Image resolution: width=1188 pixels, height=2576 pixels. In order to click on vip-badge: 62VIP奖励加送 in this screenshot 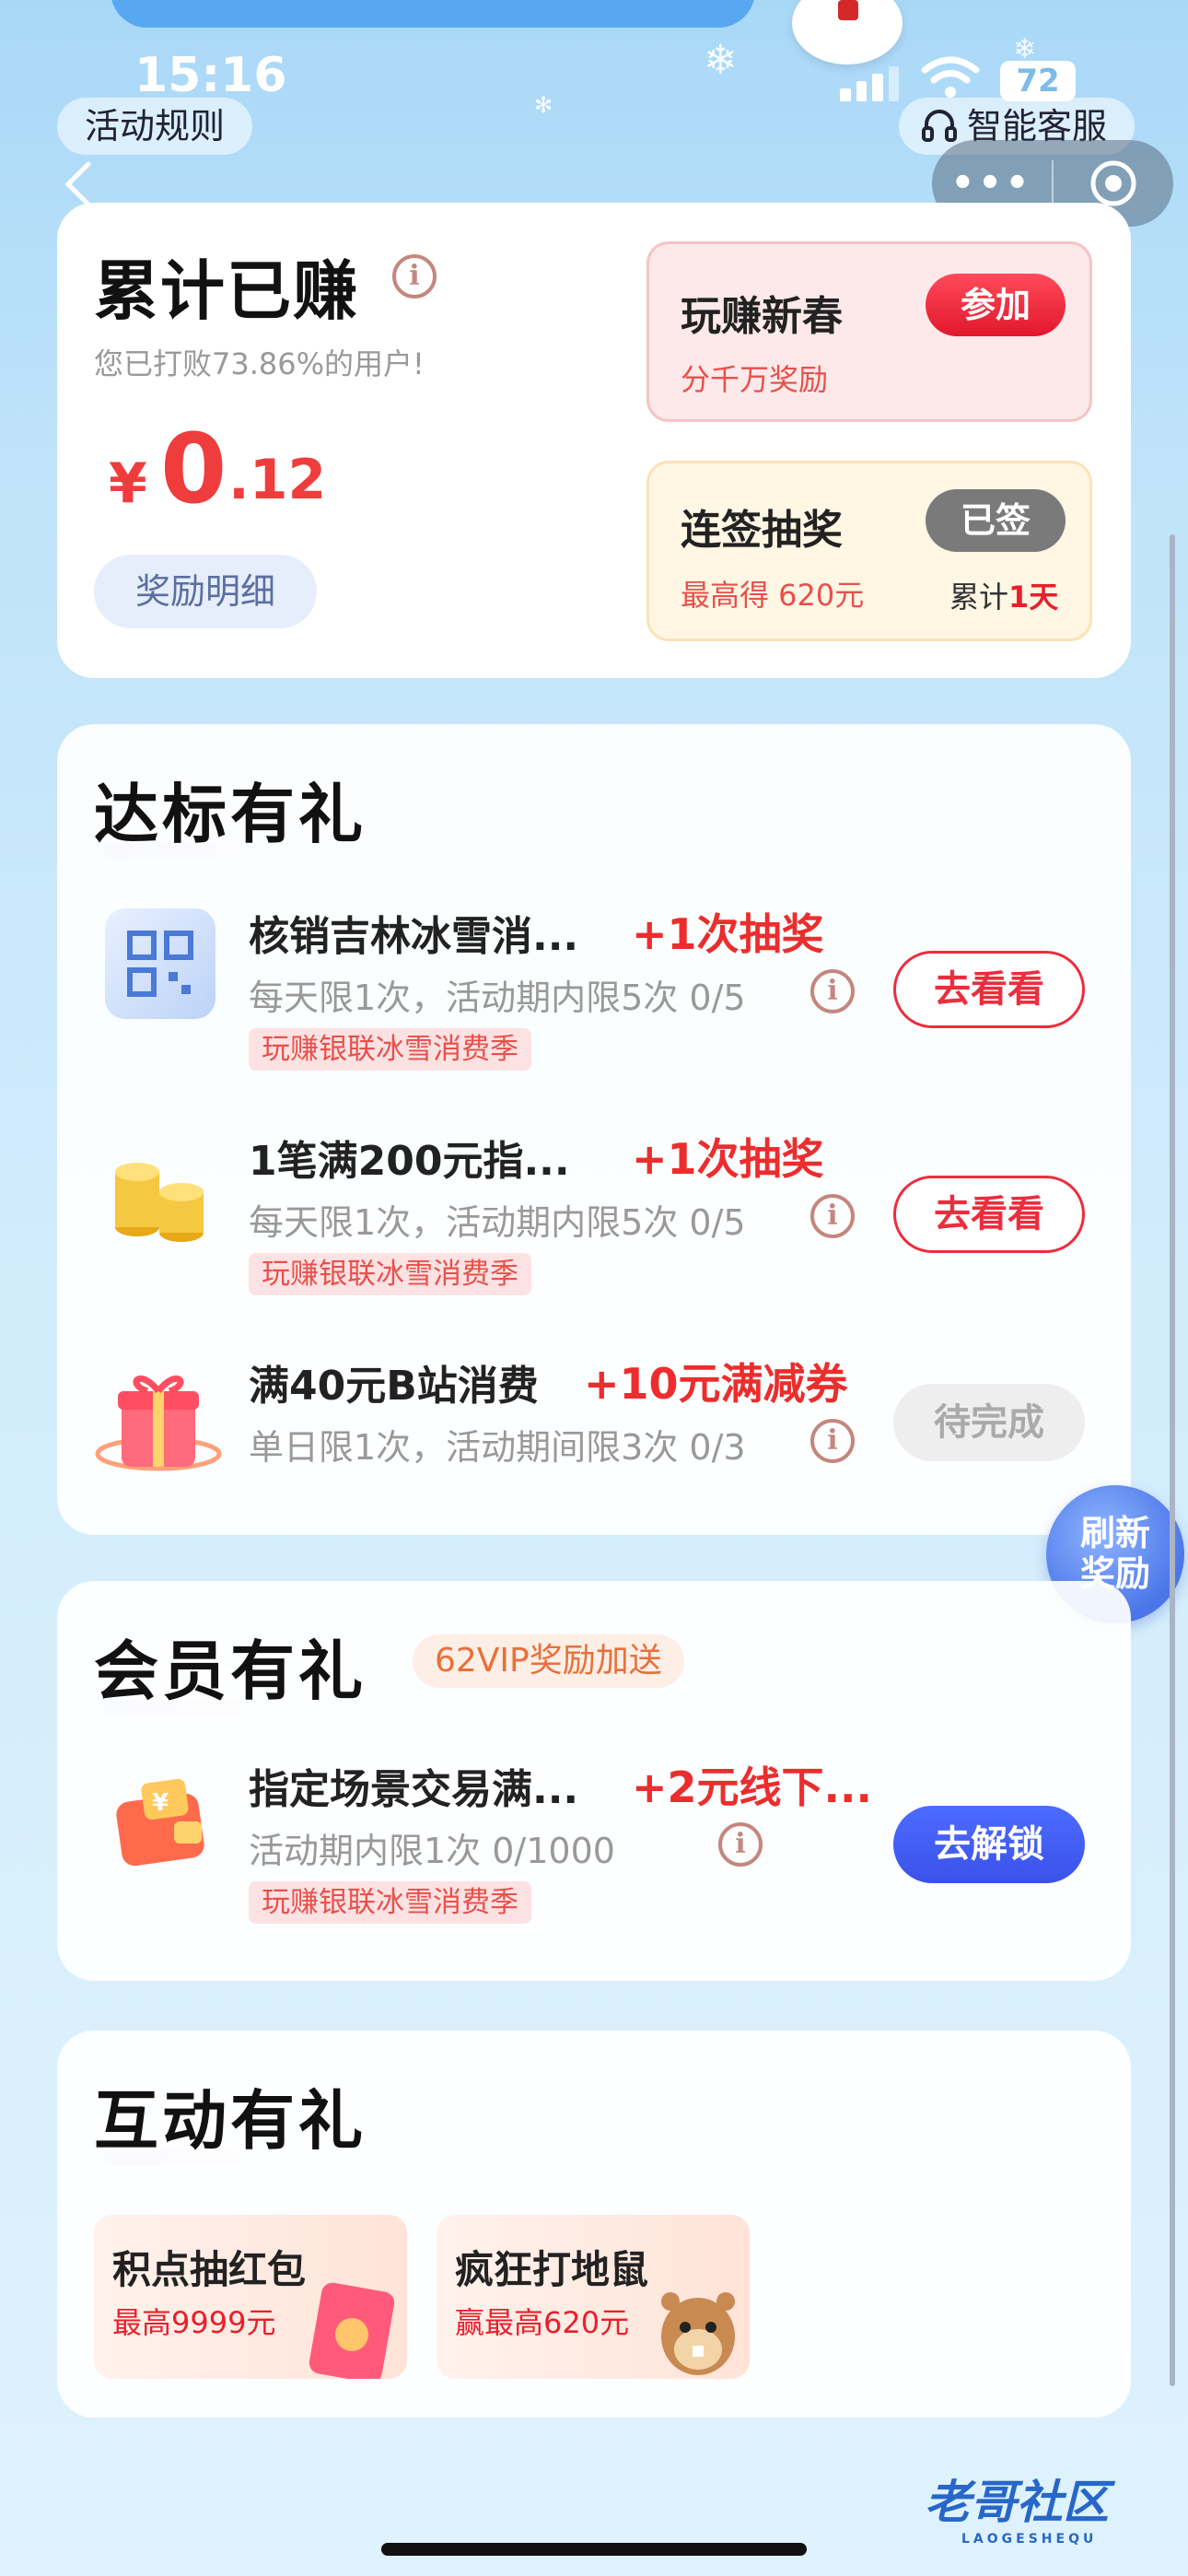, I will do `click(548, 1661)`.